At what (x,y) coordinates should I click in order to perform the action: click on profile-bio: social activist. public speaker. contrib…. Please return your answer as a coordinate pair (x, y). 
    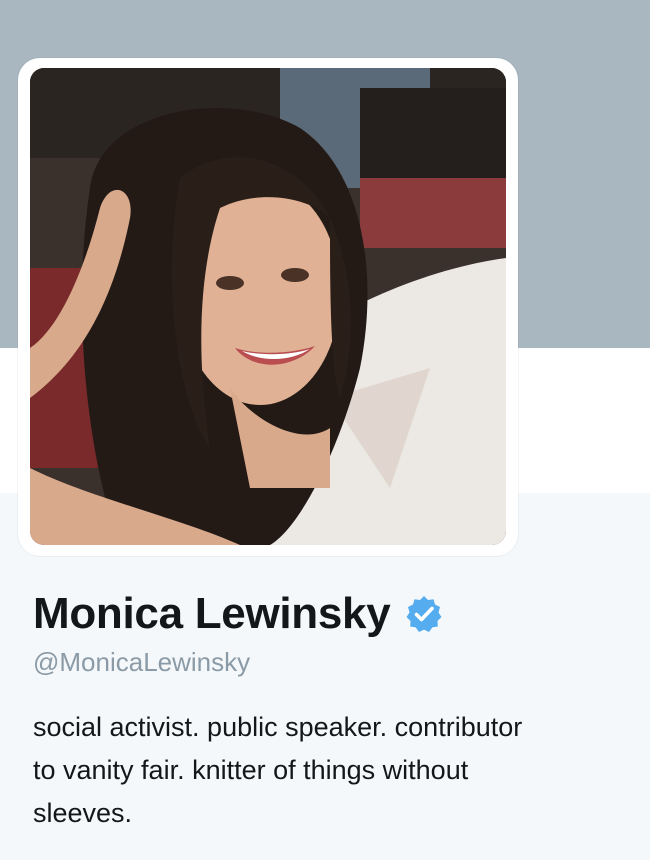
    Looking at the image, I should click on (278, 770).